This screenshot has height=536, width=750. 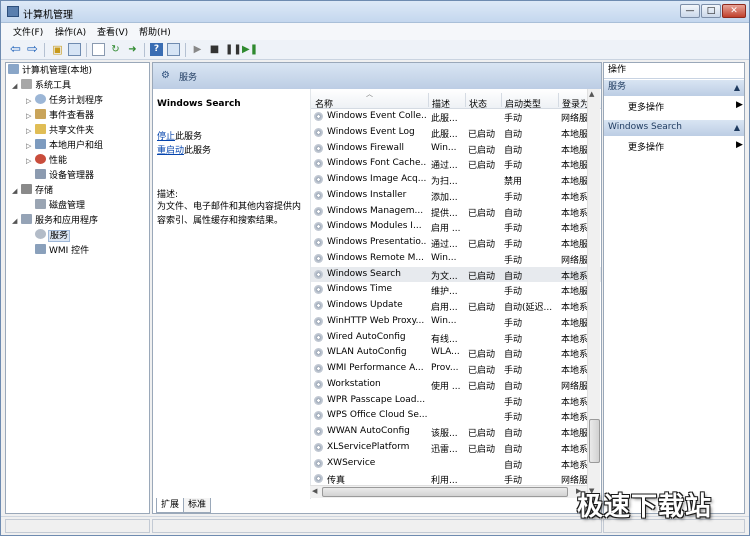 What do you see at coordinates (64, 146) in the screenshot?
I see `tree-local-users: ▷ 本地用户和组` at bounding box center [64, 146].